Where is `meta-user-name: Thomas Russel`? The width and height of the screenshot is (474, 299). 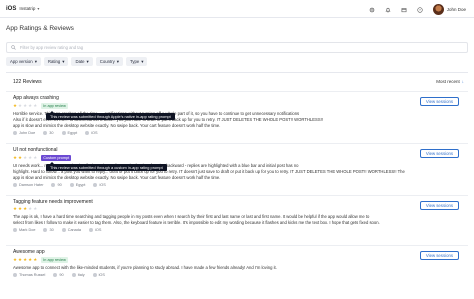 meta-user-name: Thomas Russel is located at coordinates (32, 275).